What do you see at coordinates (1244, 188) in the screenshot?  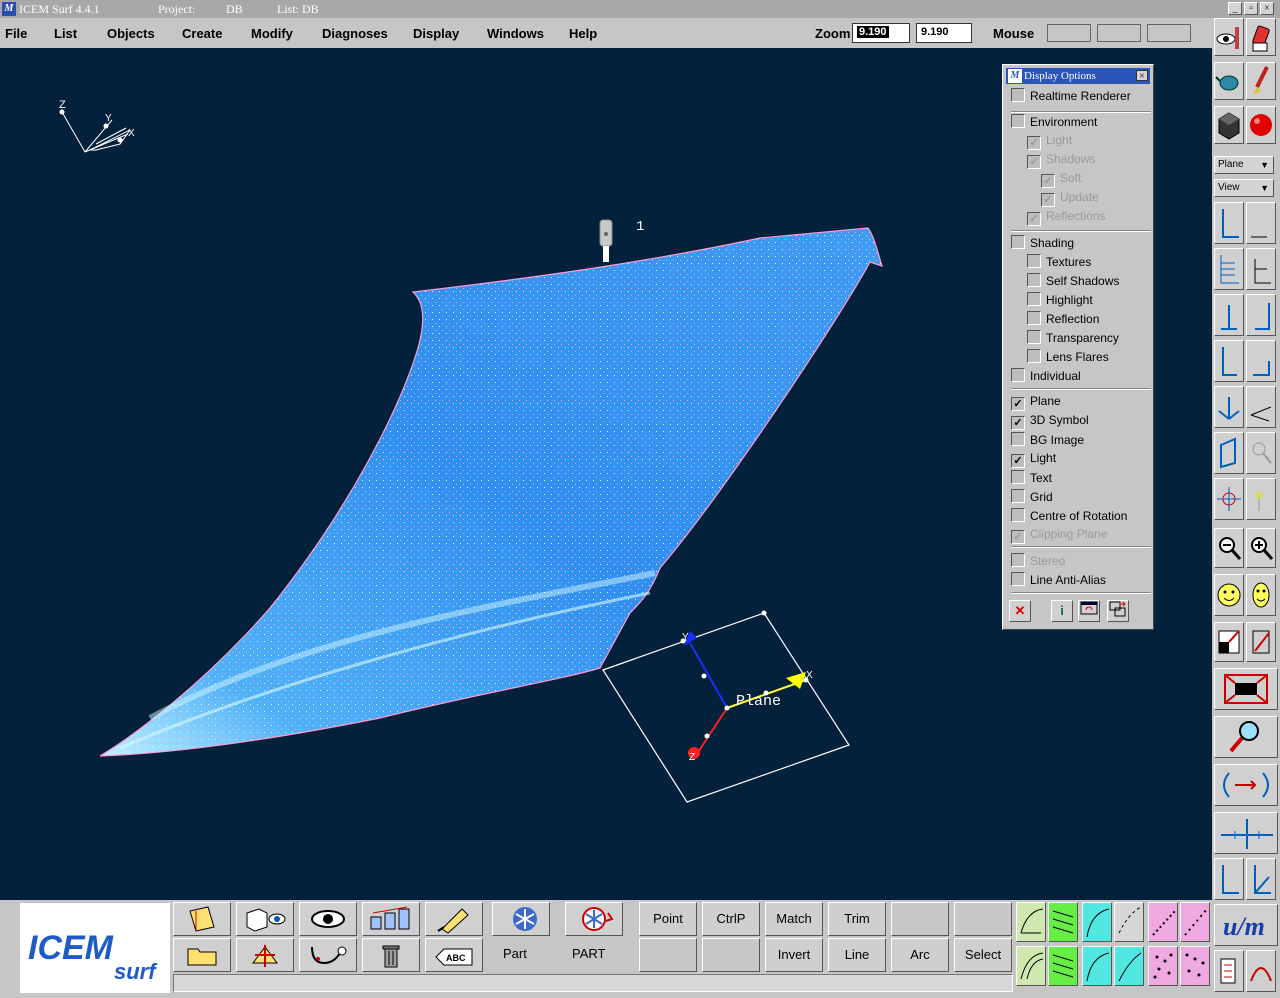 I see `view-select: View ▼` at bounding box center [1244, 188].